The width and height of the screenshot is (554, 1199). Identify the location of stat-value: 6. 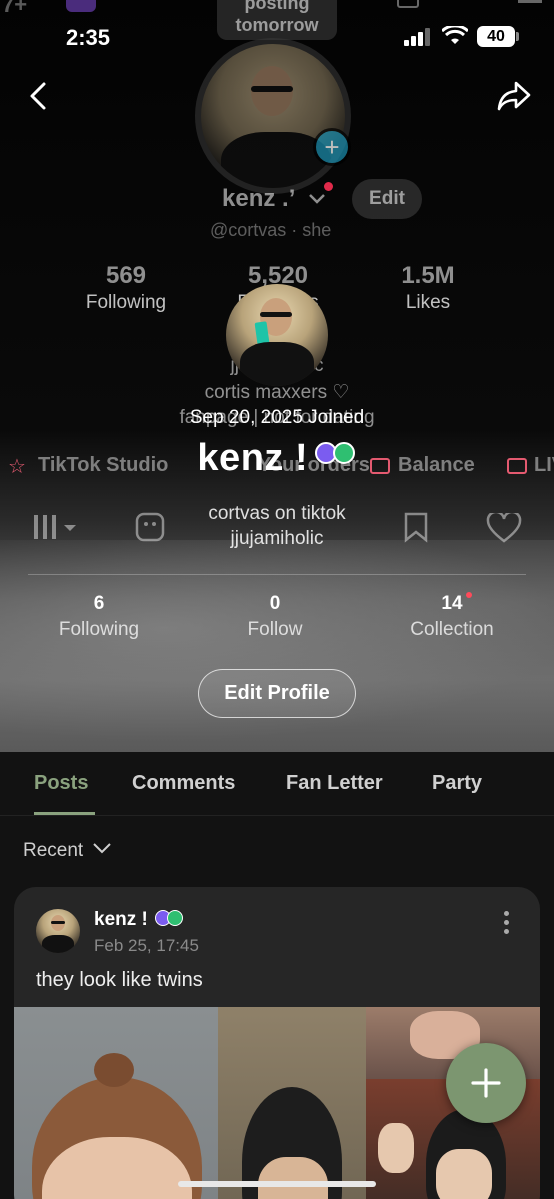
(99, 603).